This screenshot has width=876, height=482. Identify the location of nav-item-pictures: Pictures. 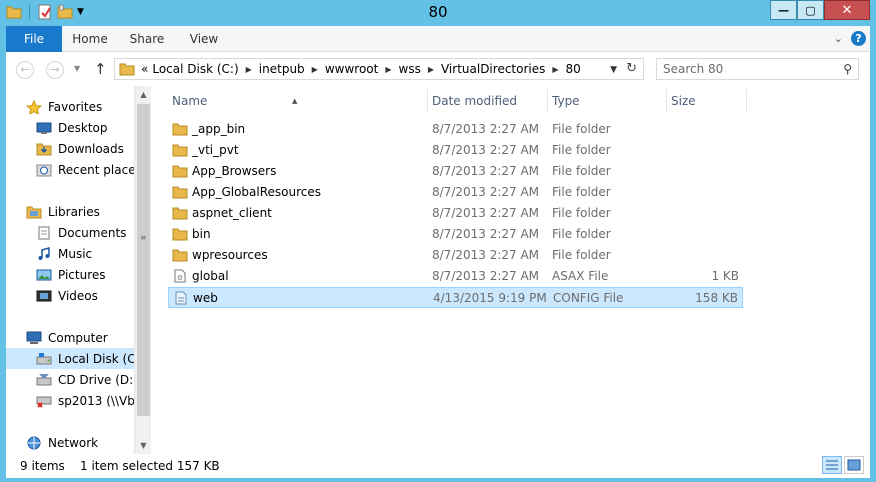
(56, 274).